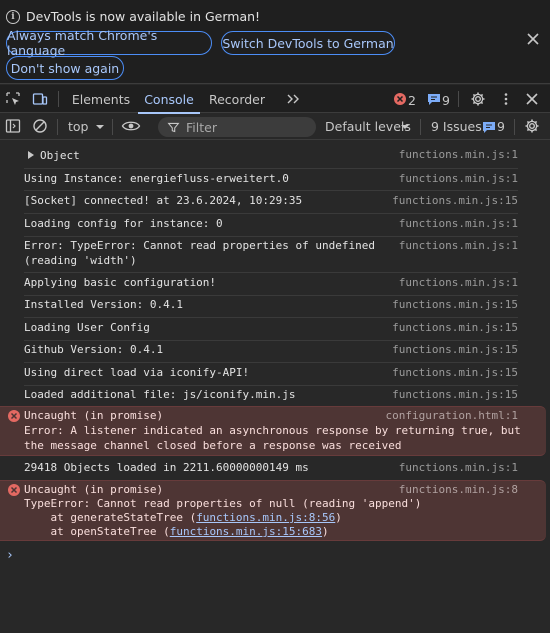  I want to click on message-text: Github Version: 0.4.1, so click(94, 349).